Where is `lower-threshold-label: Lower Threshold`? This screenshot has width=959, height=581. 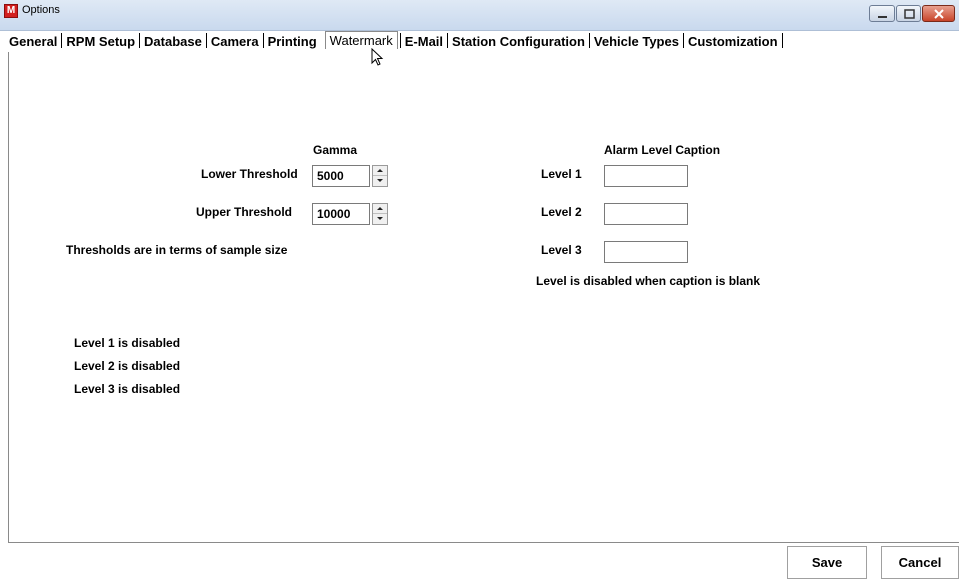 lower-threshold-label: Lower Threshold is located at coordinates (249, 174).